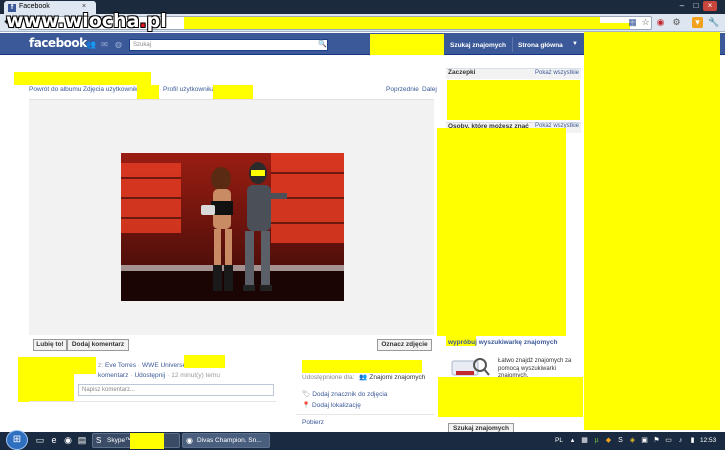 The width and height of the screenshot is (725, 450). What do you see at coordinates (113, 375) in the screenshot?
I see `comment-link: komentarz` at bounding box center [113, 375].